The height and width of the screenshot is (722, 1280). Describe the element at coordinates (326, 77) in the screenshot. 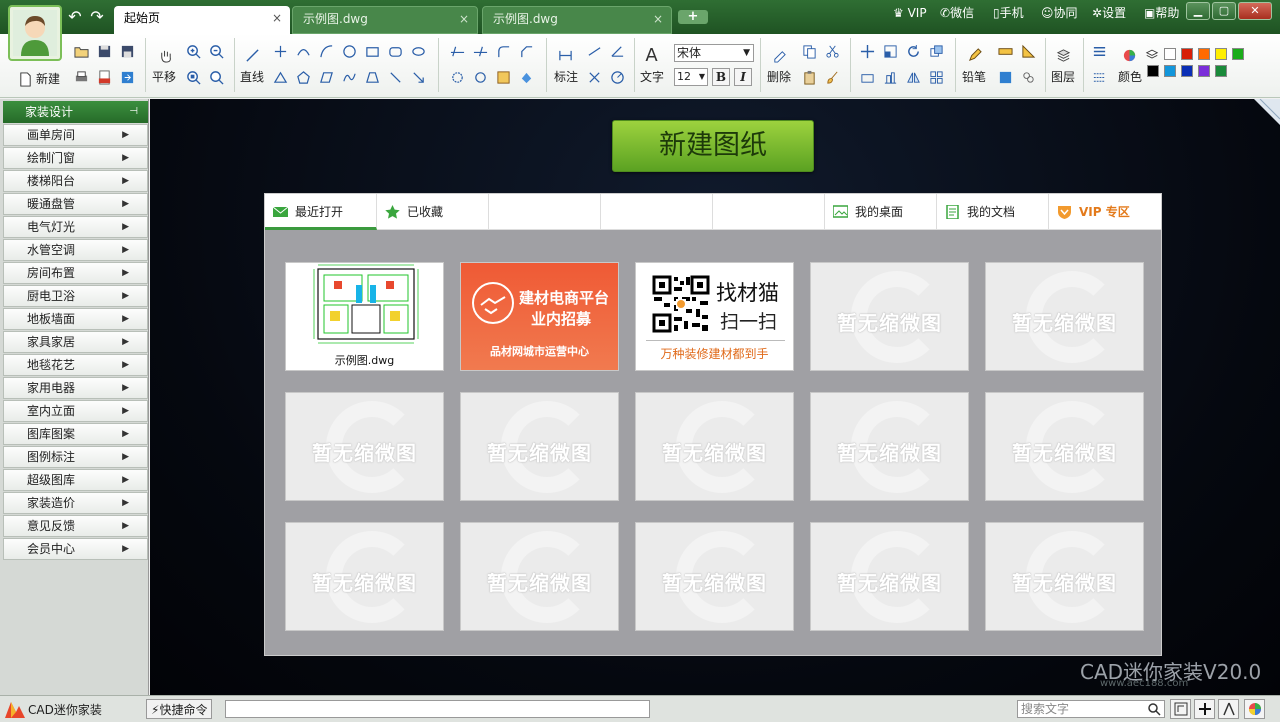

I see `parallelogram-icon` at that location.